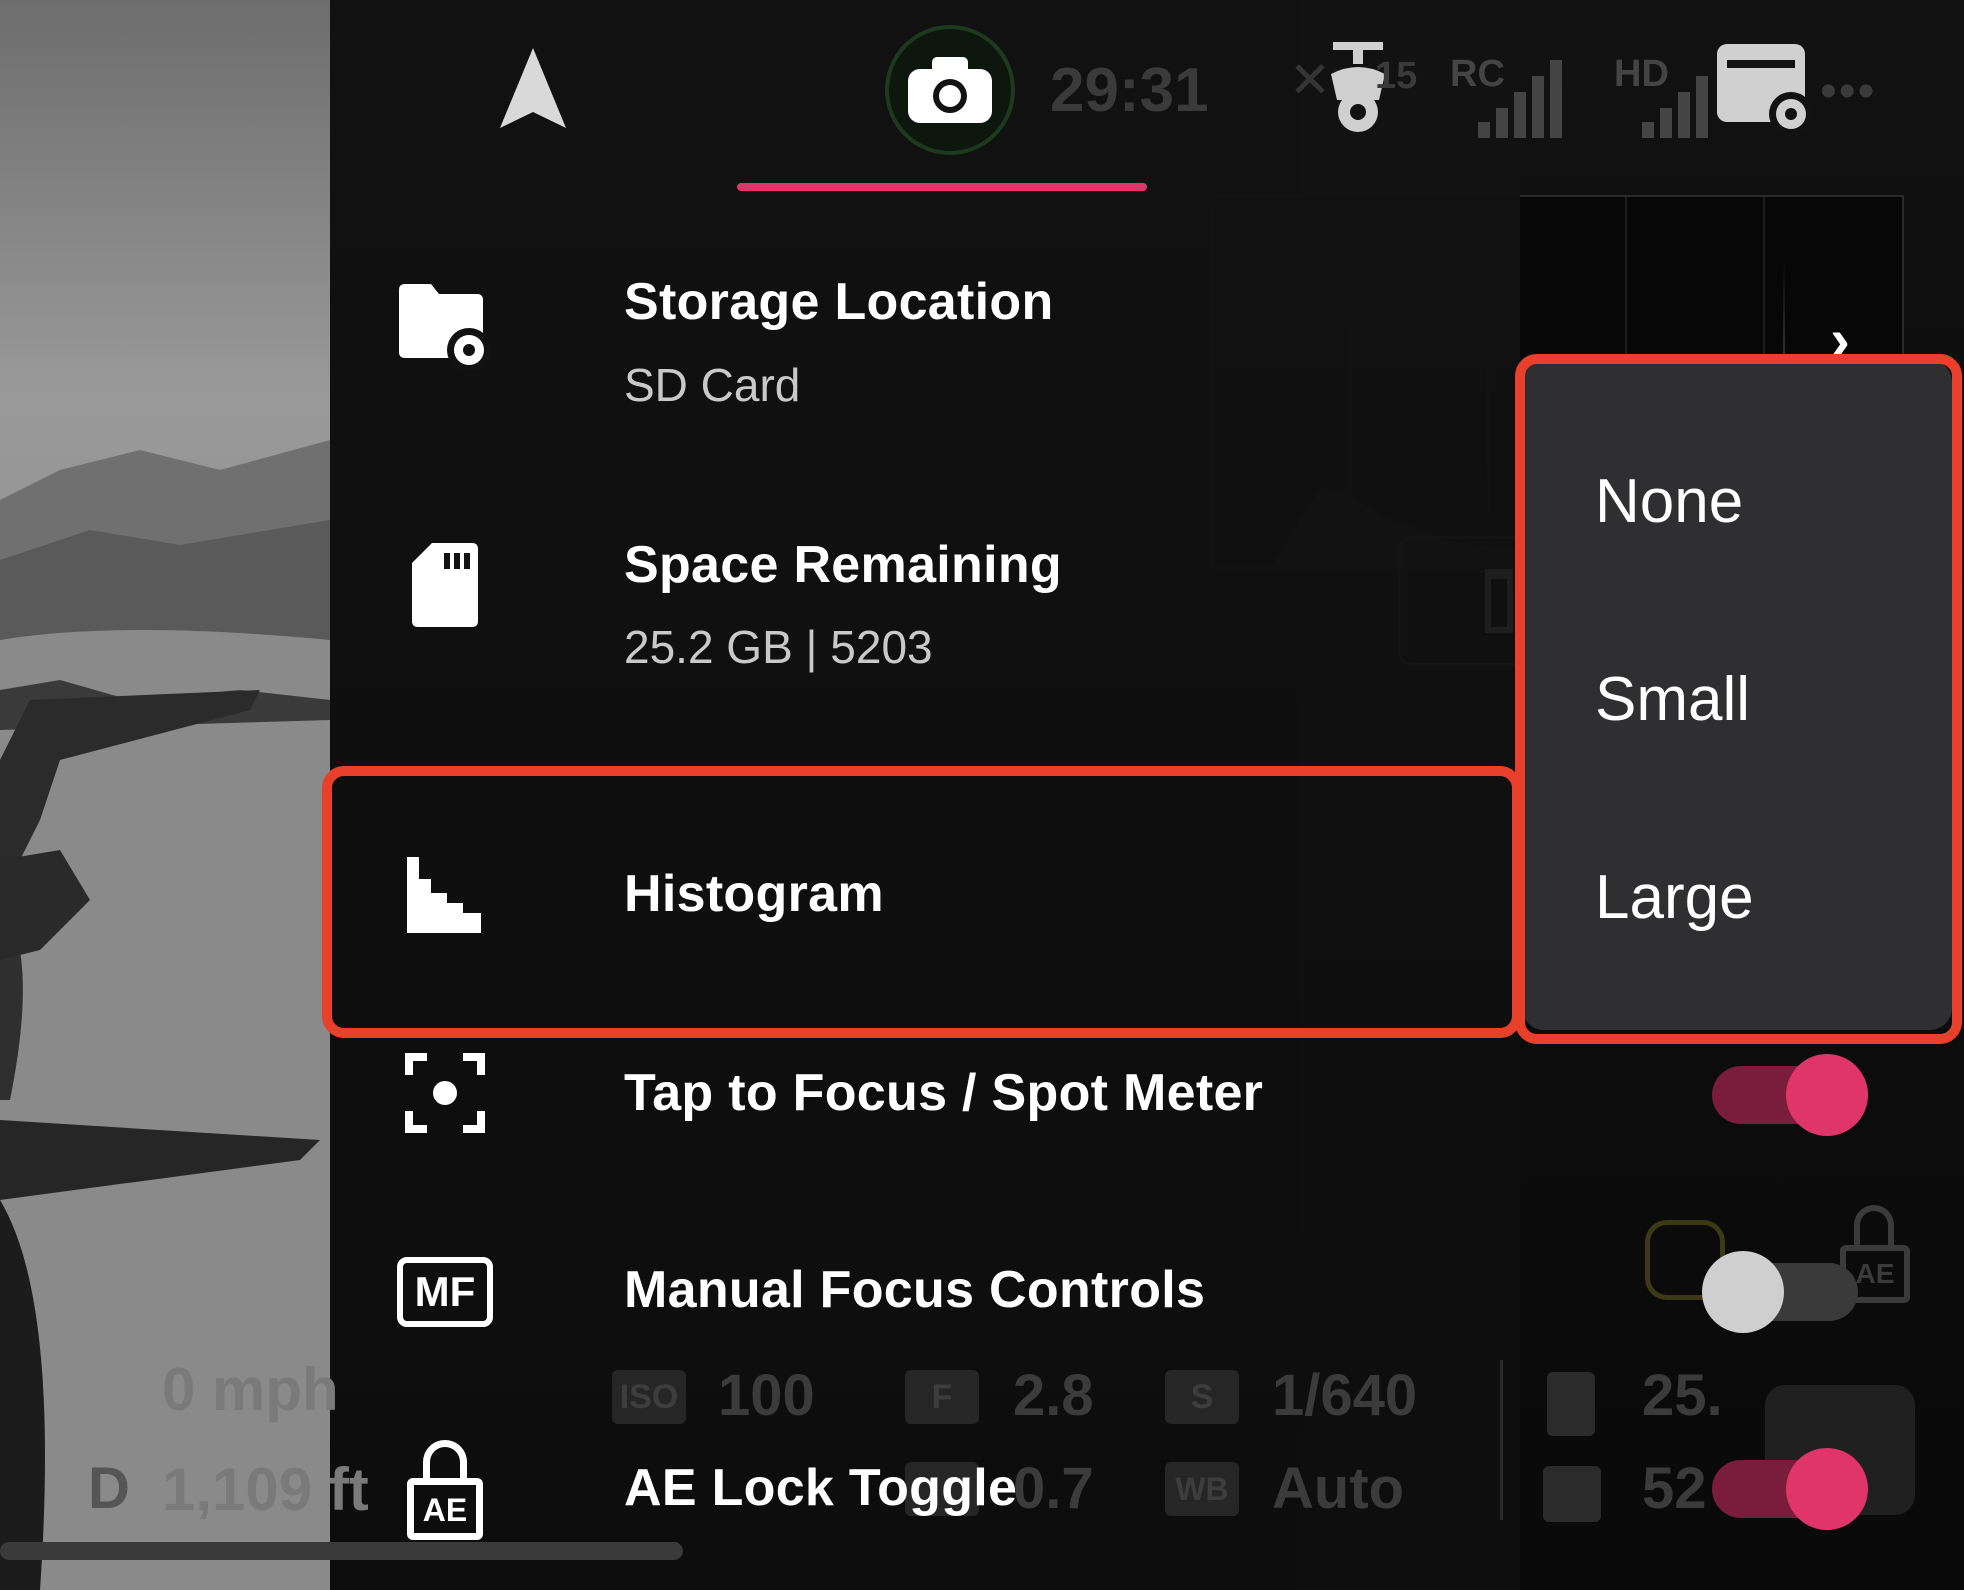 This screenshot has width=1964, height=1590. What do you see at coordinates (1790, 1489) in the screenshot?
I see `ae-lock-toggle` at bounding box center [1790, 1489].